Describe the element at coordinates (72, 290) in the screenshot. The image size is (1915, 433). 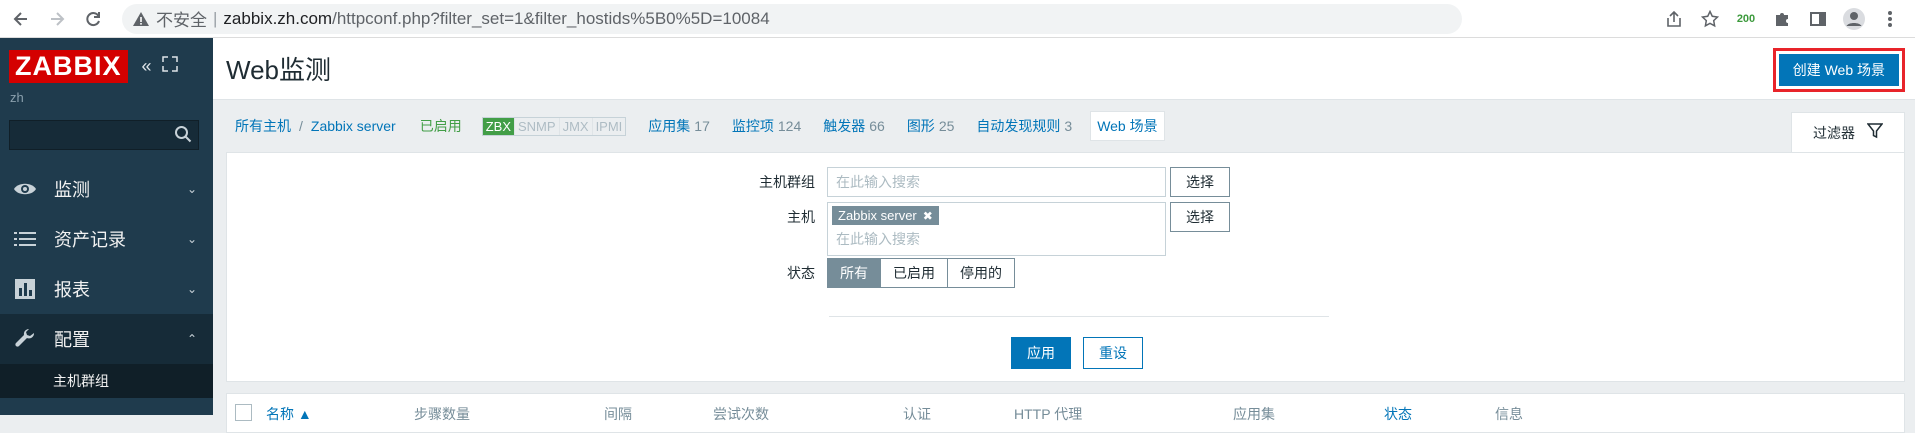
I see `sidebar-item-label: 报表` at that location.